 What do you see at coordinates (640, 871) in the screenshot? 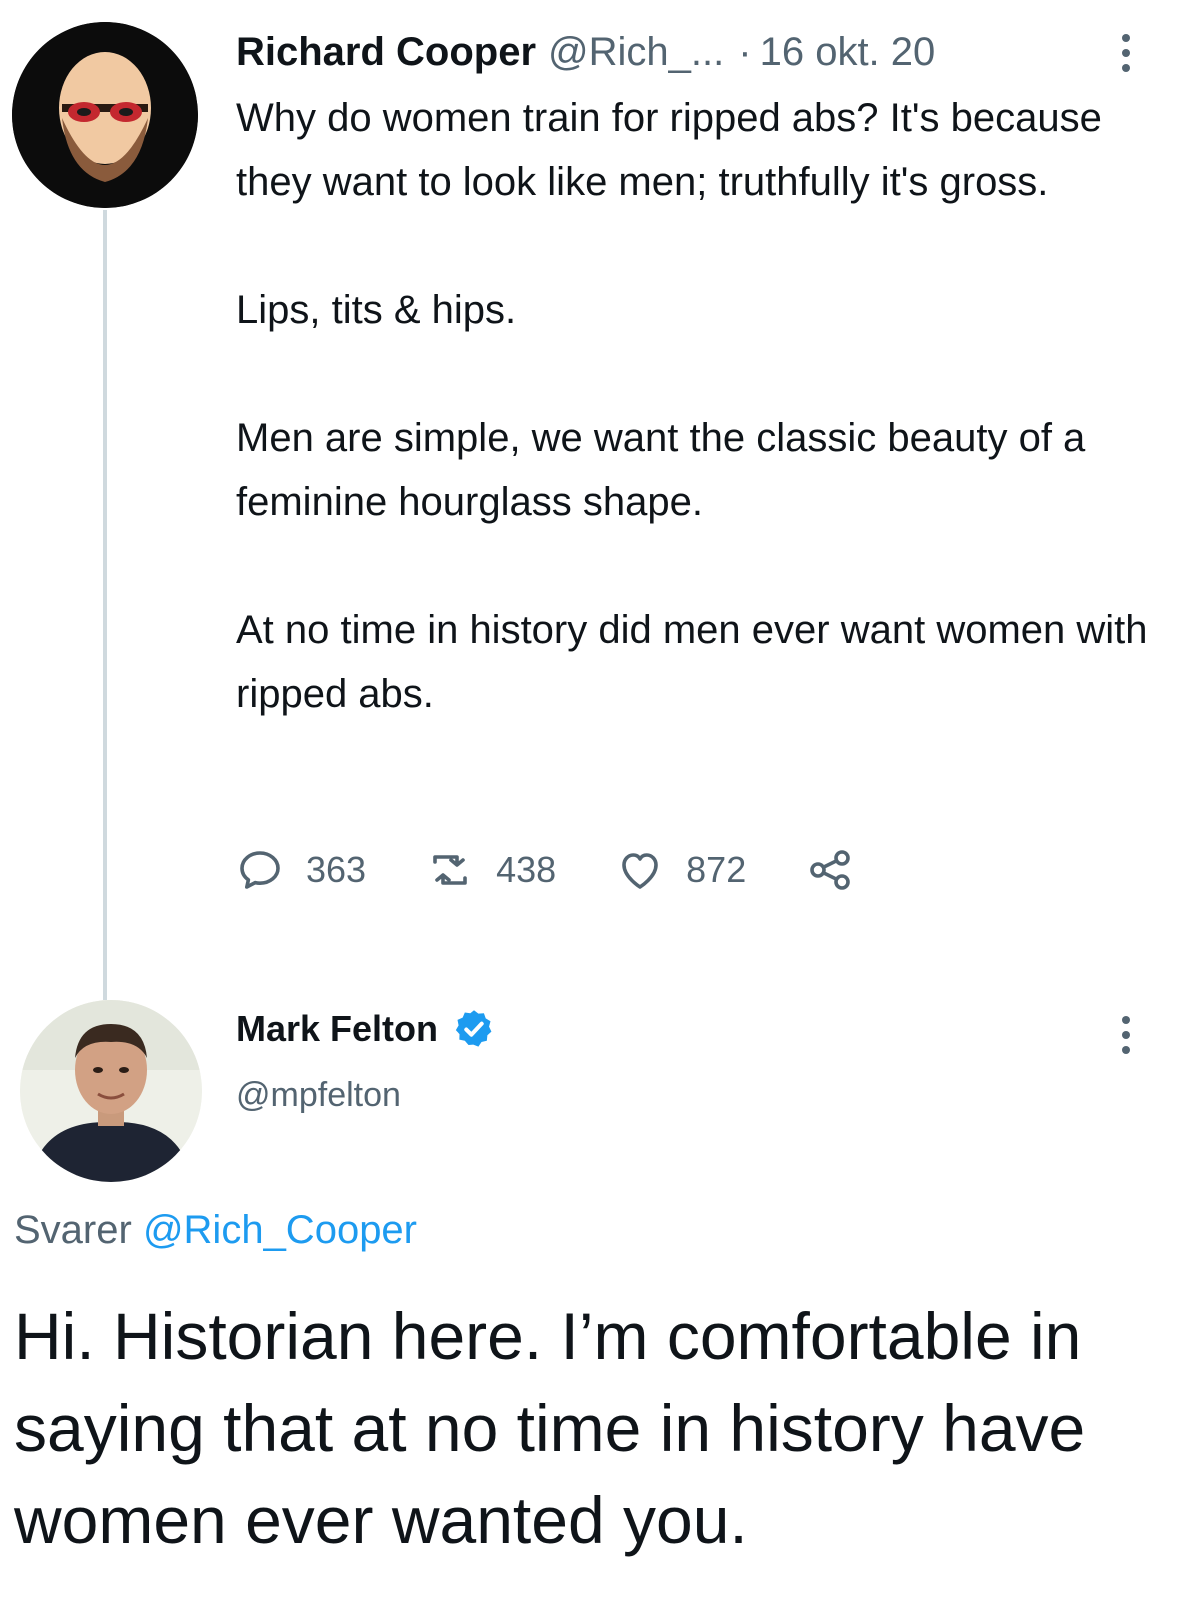
I see `heart-icon` at bounding box center [640, 871].